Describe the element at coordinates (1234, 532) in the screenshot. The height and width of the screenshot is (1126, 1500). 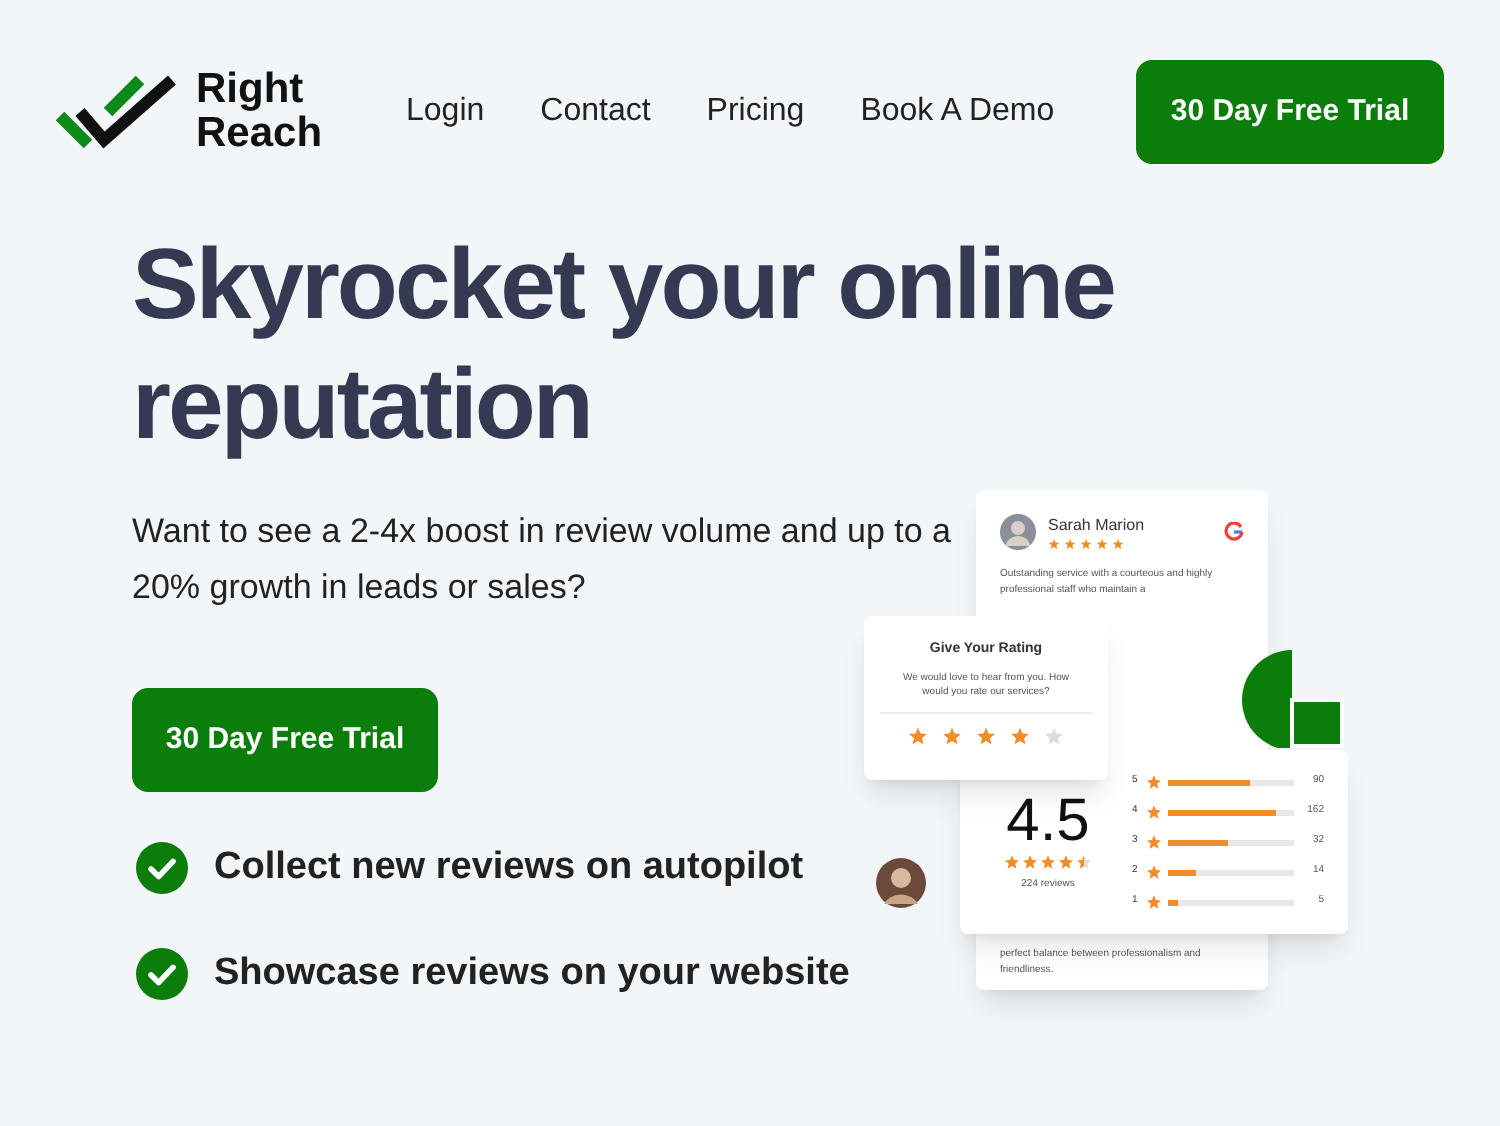
I see `g-logo-icon` at that location.